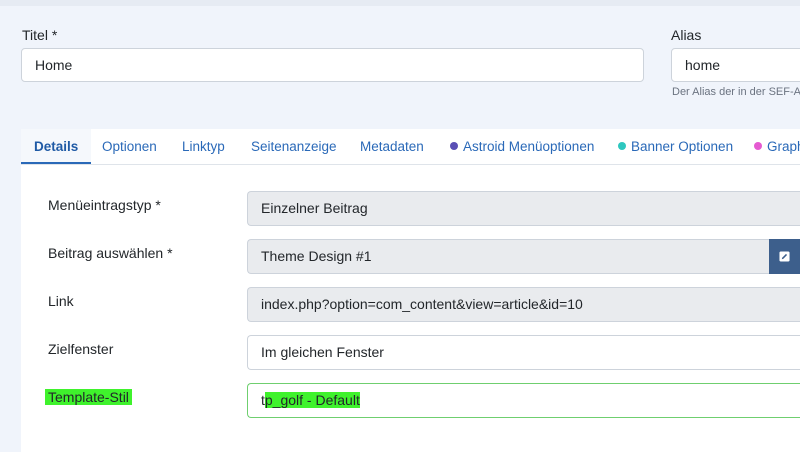 Image resolution: width=800 pixels, height=452 pixels. Describe the element at coordinates (523, 352) in the screenshot. I see `target-window-select: Im gleichen Fenster` at that location.